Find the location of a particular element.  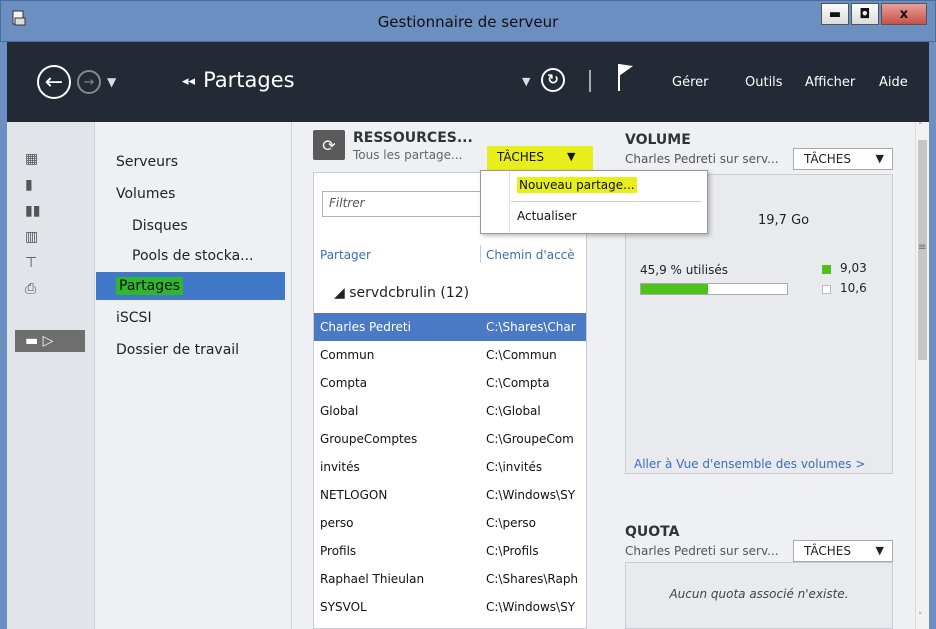

table-row: SYSVOL C:\Windows\SY is located at coordinates (450, 607).